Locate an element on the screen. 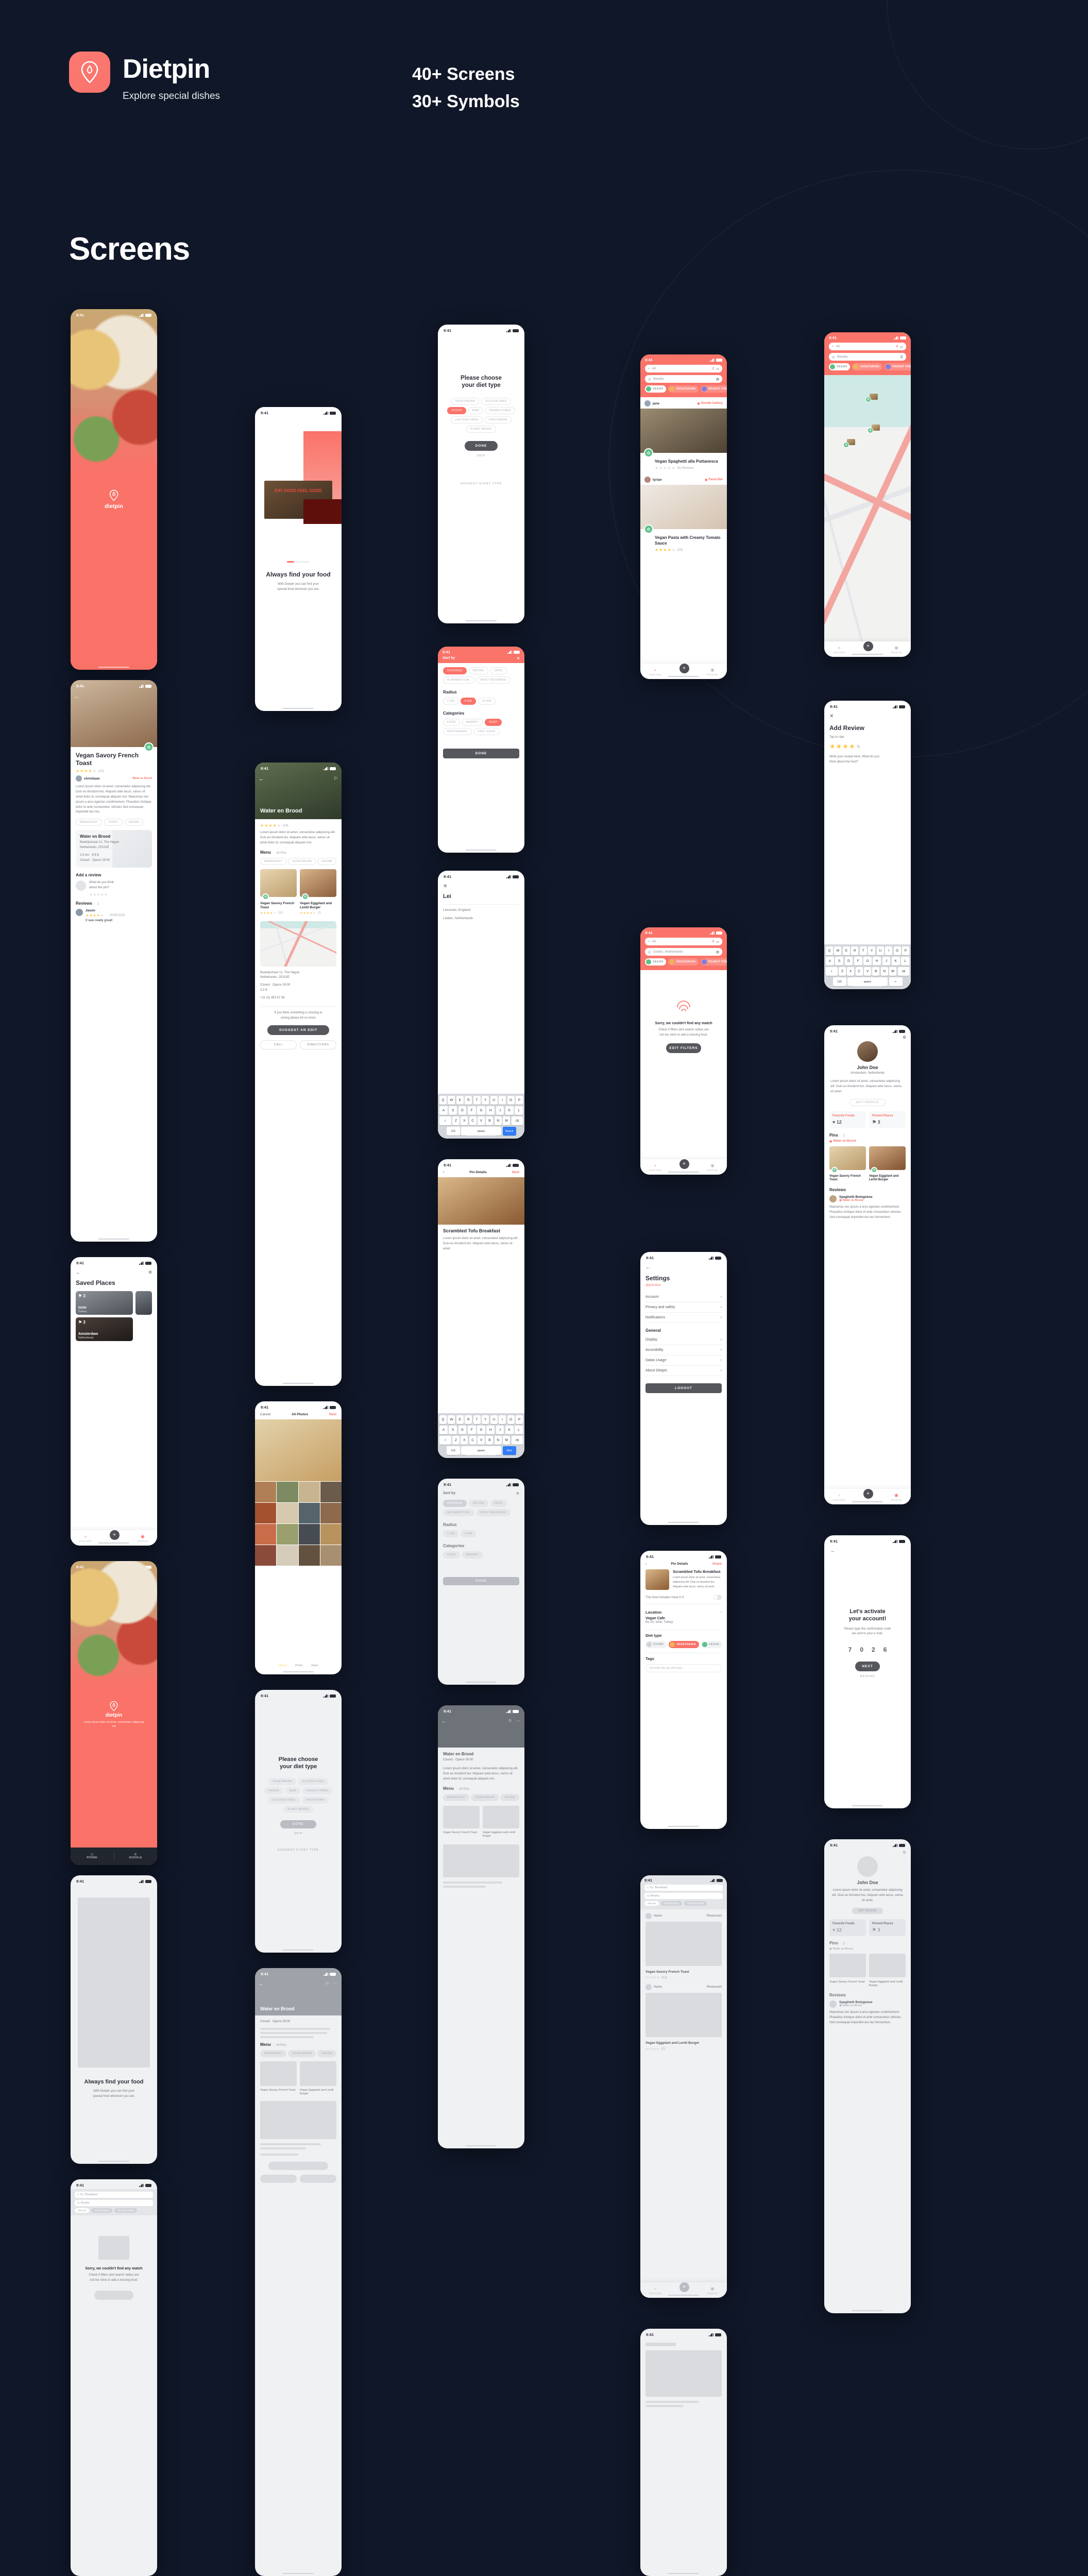 This screenshot has height=2576, width=1088. edit-filters-button: EDIT FILTERS is located at coordinates (683, 1048).